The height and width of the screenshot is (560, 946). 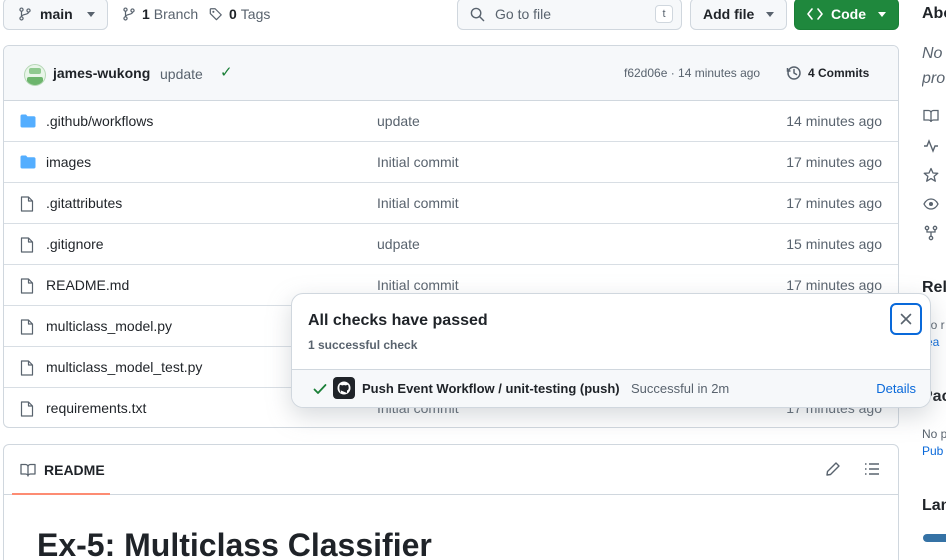 I want to click on file-name-link: .gitignore, so click(x=75, y=244).